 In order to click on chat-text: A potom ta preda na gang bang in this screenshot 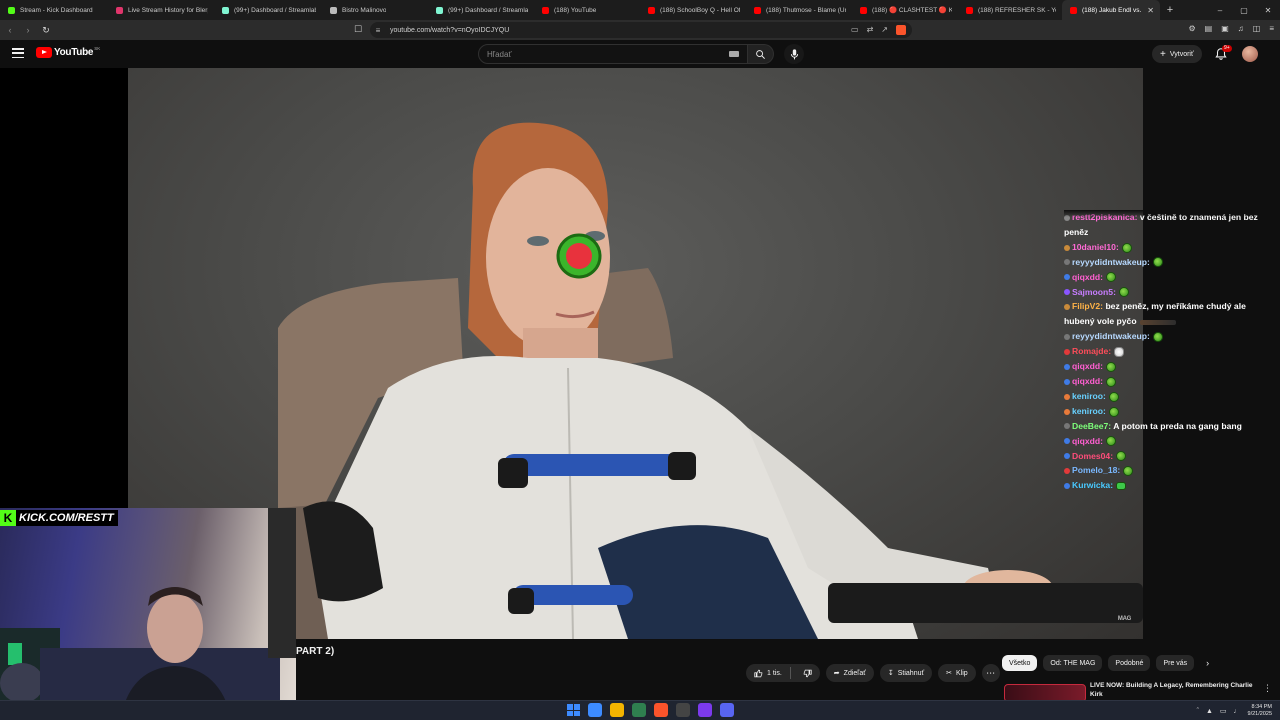, I will do `click(1177, 425)`.